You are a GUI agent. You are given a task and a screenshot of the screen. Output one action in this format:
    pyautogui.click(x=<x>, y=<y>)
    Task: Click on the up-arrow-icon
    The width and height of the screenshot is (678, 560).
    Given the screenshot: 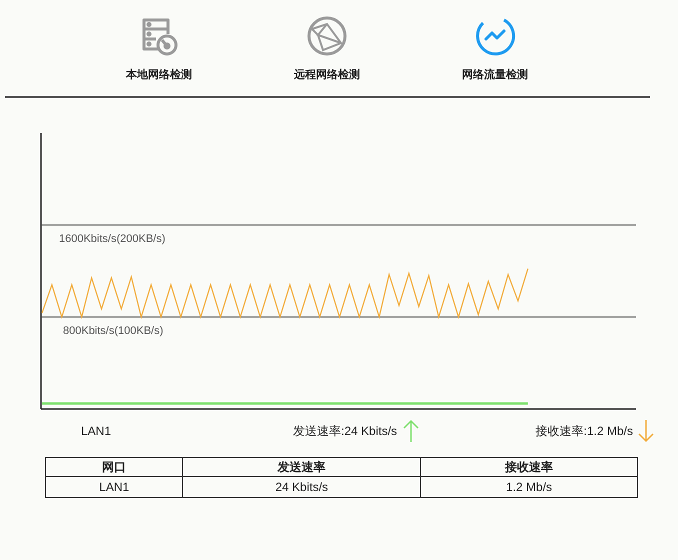 What is the action you would take?
    pyautogui.click(x=411, y=431)
    